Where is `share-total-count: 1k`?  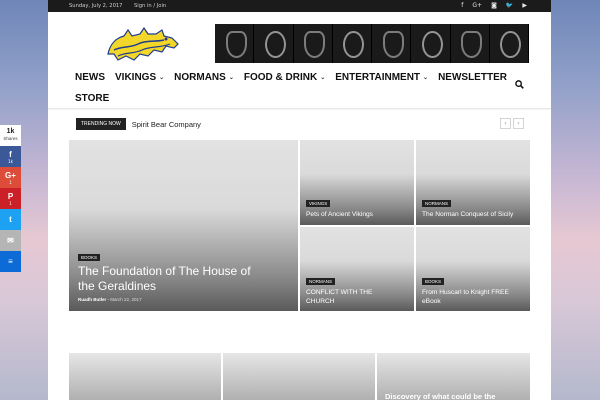
share-total-count: 1k is located at coordinates (10, 131).